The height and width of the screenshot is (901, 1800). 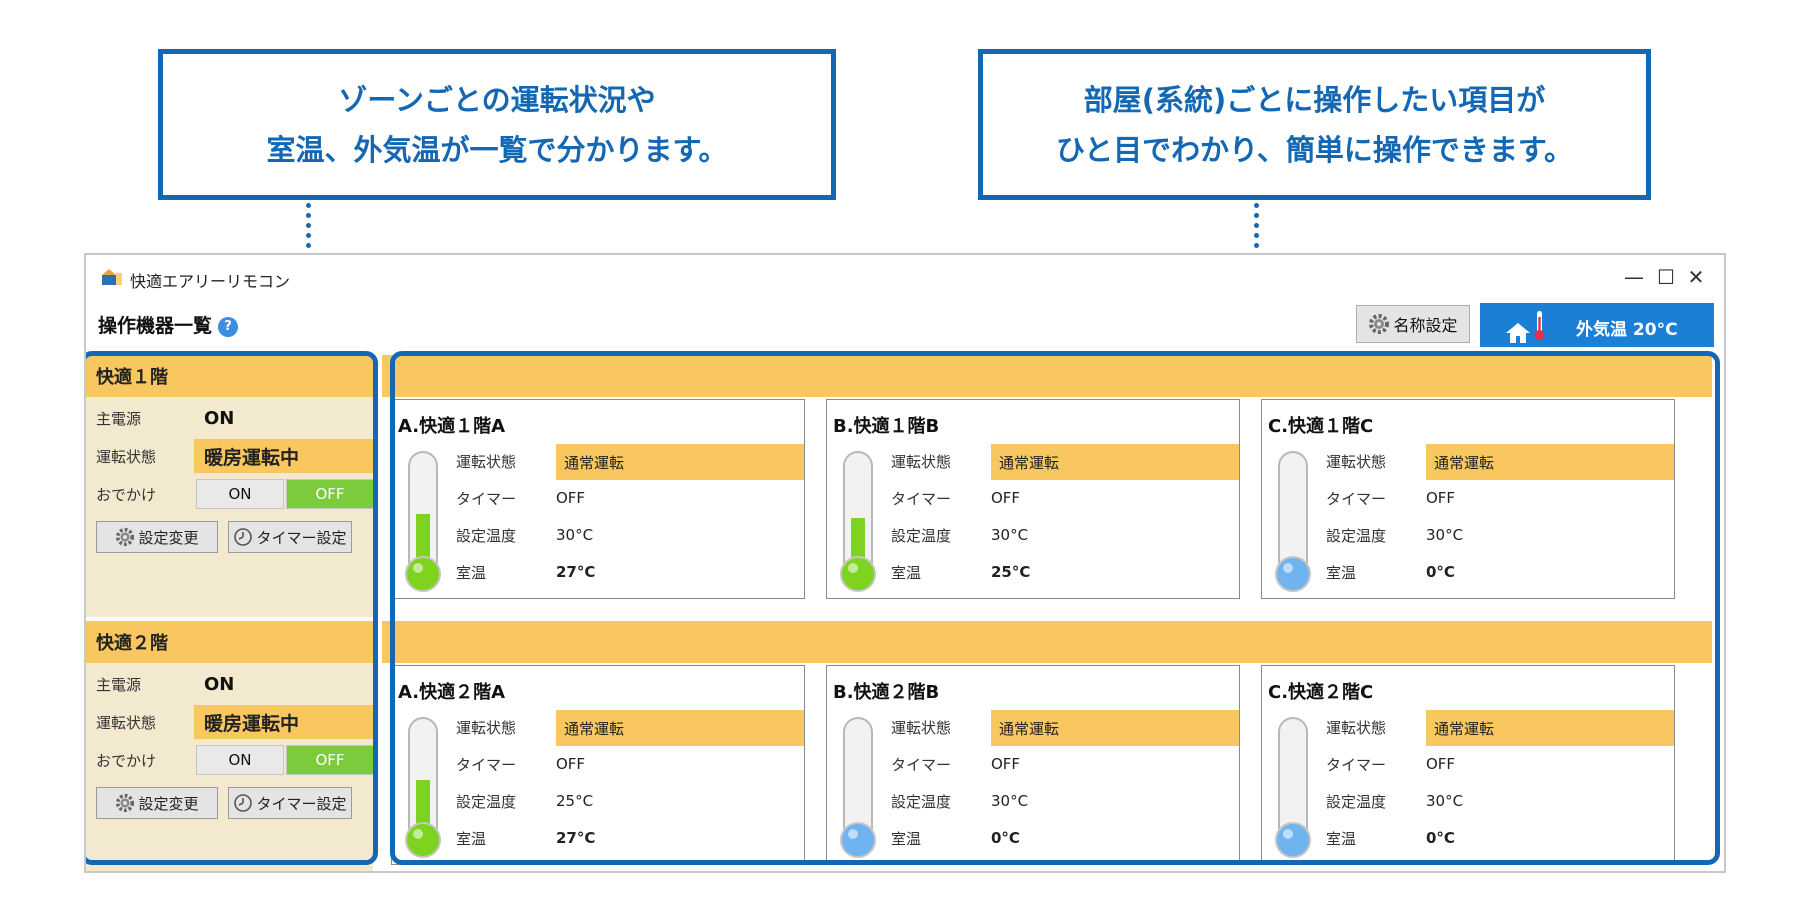 What do you see at coordinates (1627, 330) in the screenshot?
I see `outside-temperature-text: 外気温 20°C` at bounding box center [1627, 330].